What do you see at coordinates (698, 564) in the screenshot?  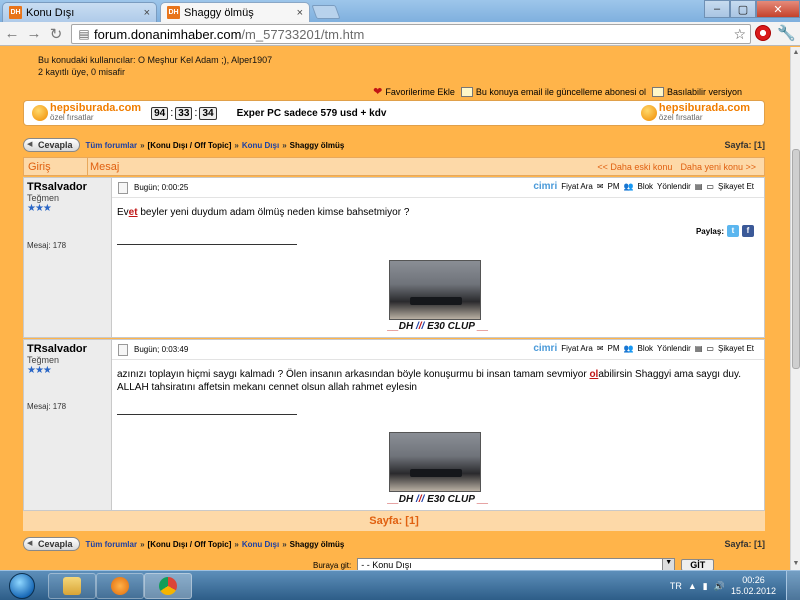 I see `goto-button: GİT` at bounding box center [698, 564].